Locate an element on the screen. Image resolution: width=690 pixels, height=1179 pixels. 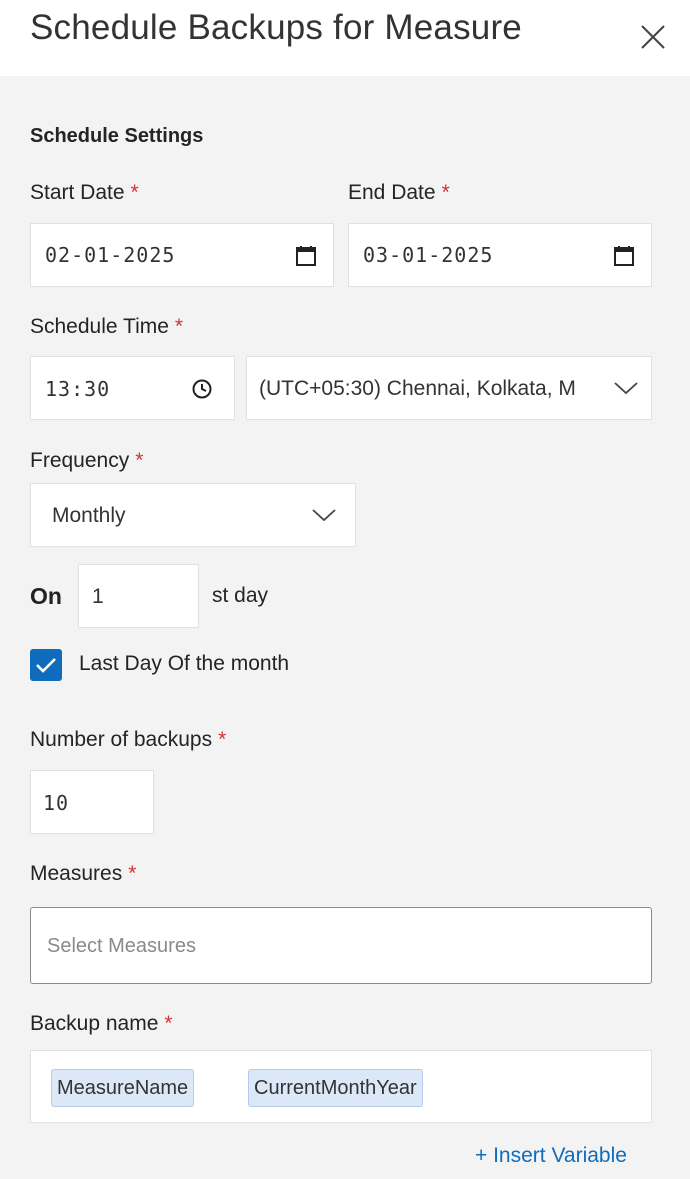
section-title: Schedule Settings is located at coordinates (117, 136).